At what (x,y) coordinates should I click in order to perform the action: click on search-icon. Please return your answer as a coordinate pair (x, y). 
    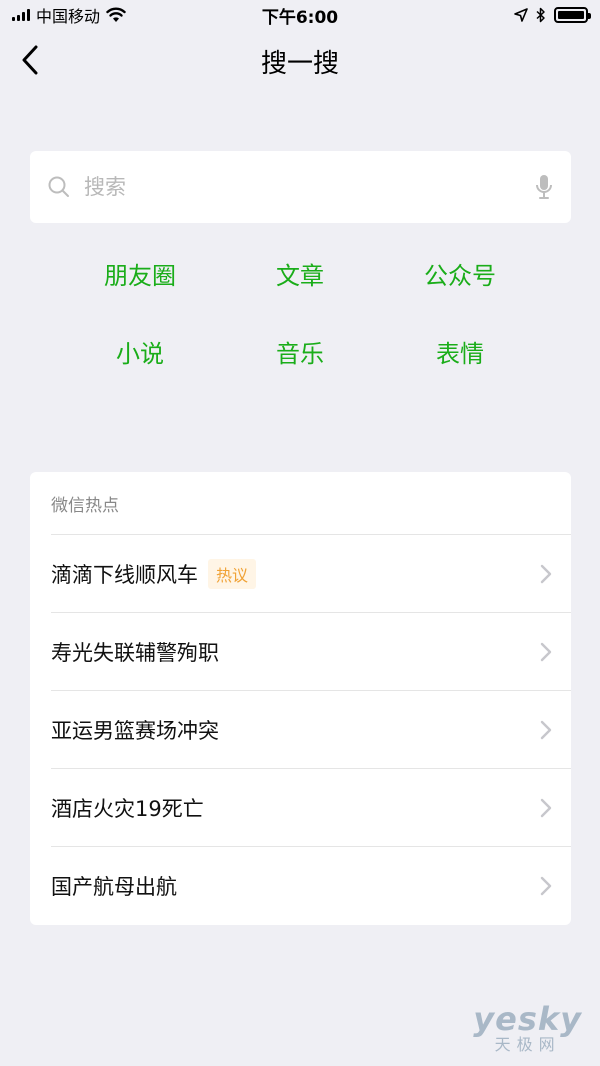
    Looking at the image, I should click on (58, 186).